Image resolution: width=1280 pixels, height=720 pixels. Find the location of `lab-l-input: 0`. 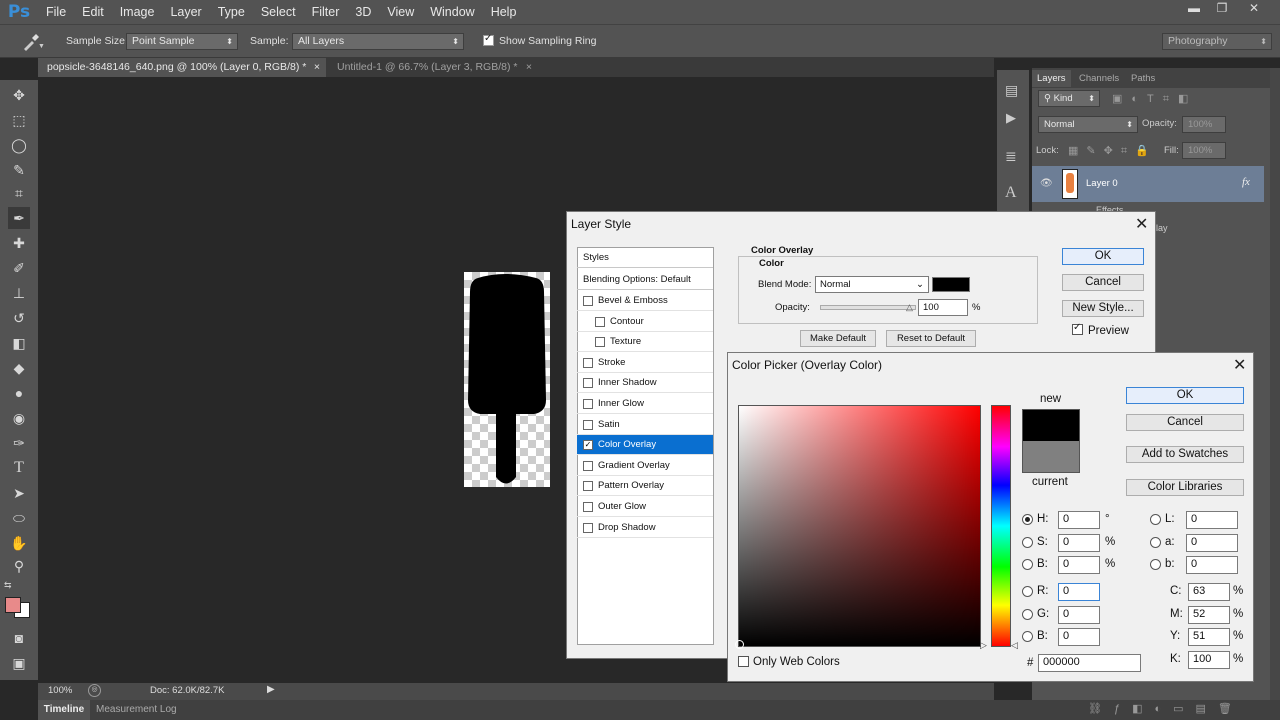

lab-l-input: 0 is located at coordinates (1212, 520).